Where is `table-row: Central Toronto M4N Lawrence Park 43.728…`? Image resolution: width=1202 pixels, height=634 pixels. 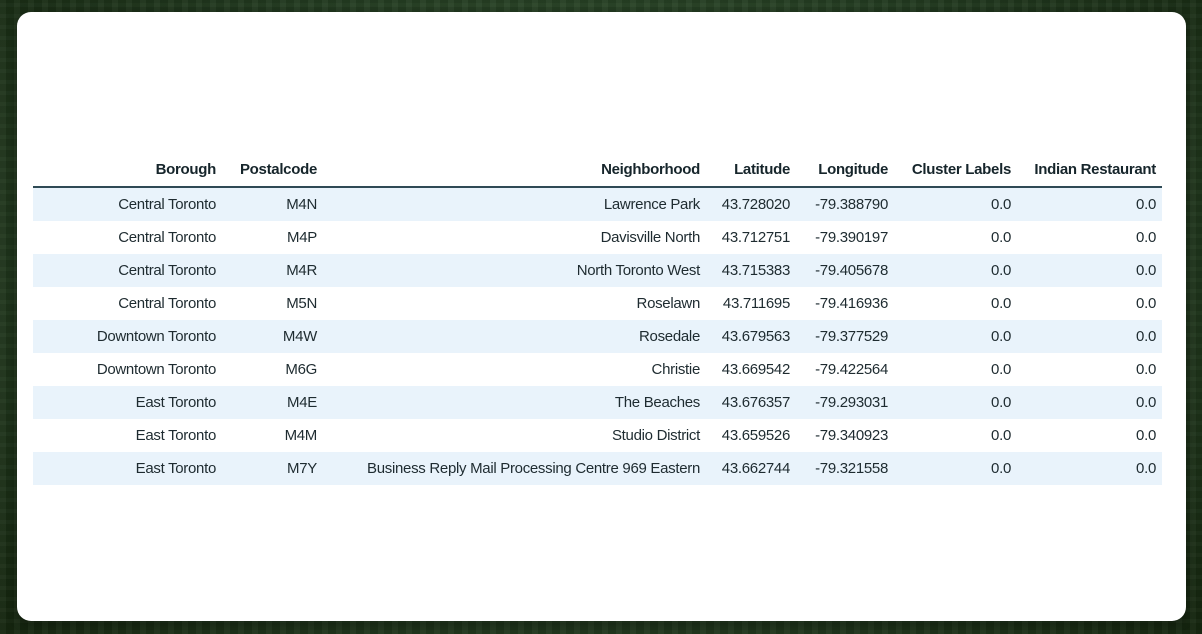 table-row: Central Toronto M4N Lawrence Park 43.728… is located at coordinates (597, 204).